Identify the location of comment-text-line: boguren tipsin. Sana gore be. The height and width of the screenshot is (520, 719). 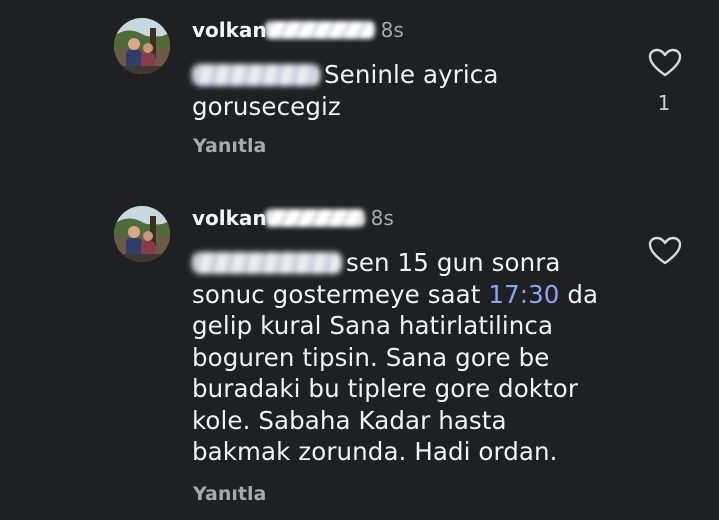
(371, 357).